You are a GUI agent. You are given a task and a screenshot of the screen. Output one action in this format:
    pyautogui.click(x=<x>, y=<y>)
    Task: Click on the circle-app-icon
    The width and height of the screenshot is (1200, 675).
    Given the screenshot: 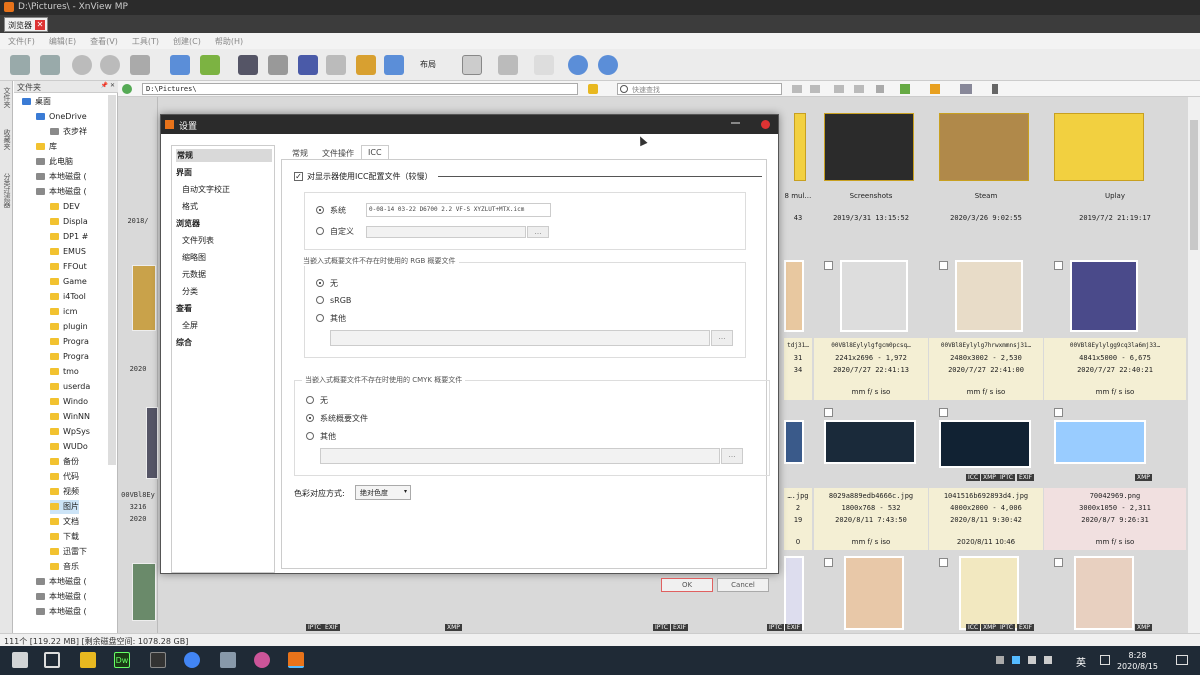 What is the action you would take?
    pyautogui.click(x=262, y=660)
    